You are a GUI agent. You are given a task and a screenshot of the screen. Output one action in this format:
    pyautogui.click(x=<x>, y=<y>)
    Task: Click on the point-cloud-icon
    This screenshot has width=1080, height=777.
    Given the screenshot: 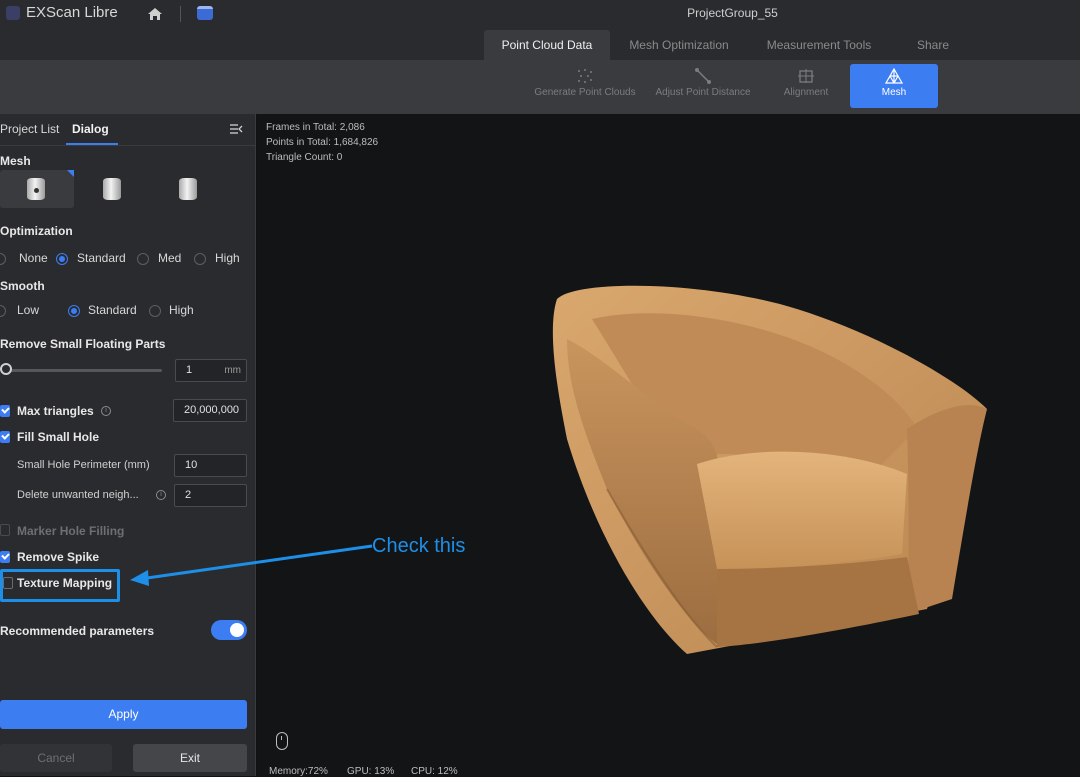 What is the action you would take?
    pyautogui.click(x=585, y=76)
    